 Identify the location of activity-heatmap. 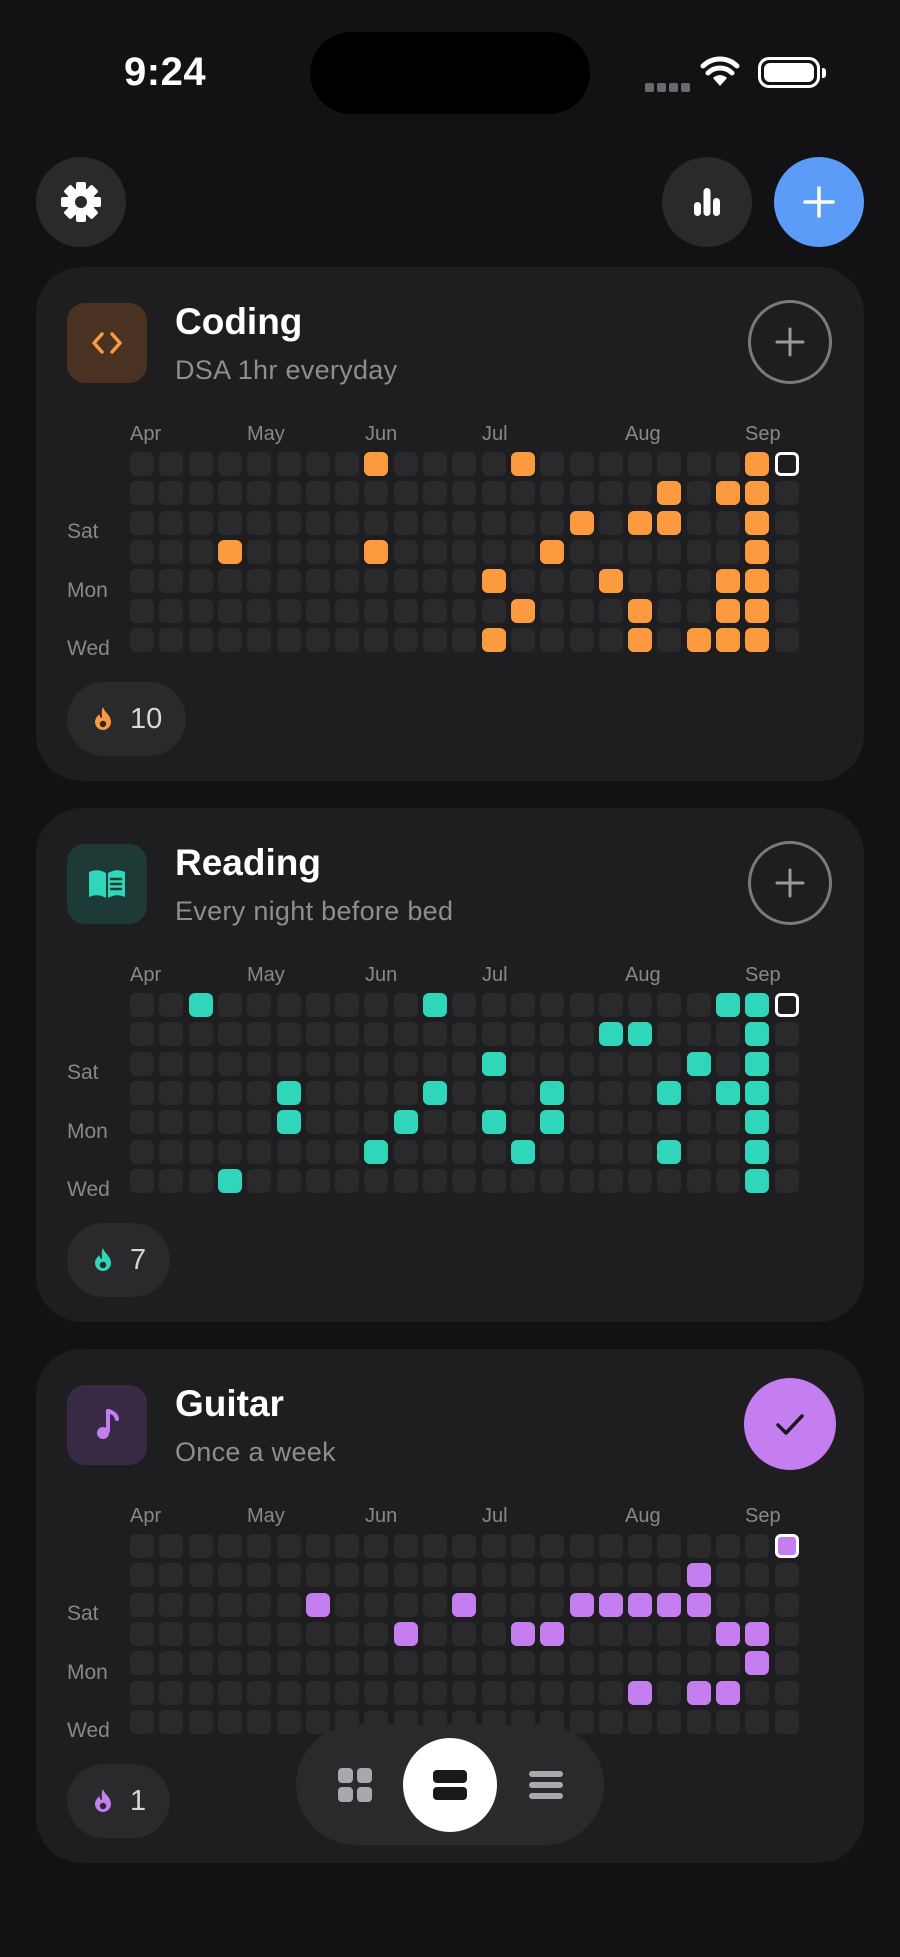
(470, 1093).